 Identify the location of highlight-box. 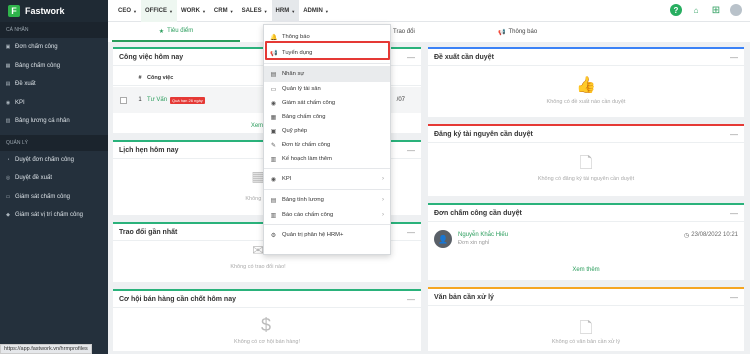
(327, 50).